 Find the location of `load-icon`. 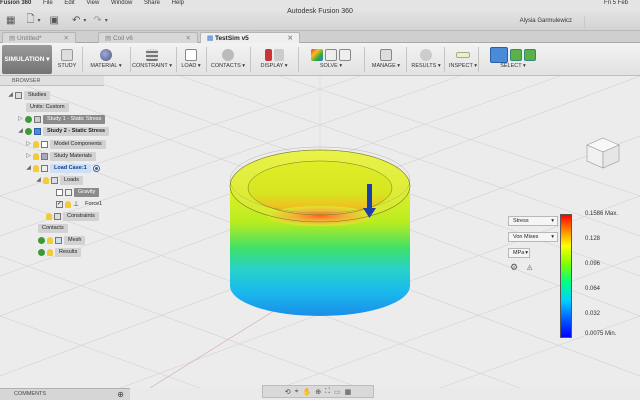

load-icon is located at coordinates (54, 180).